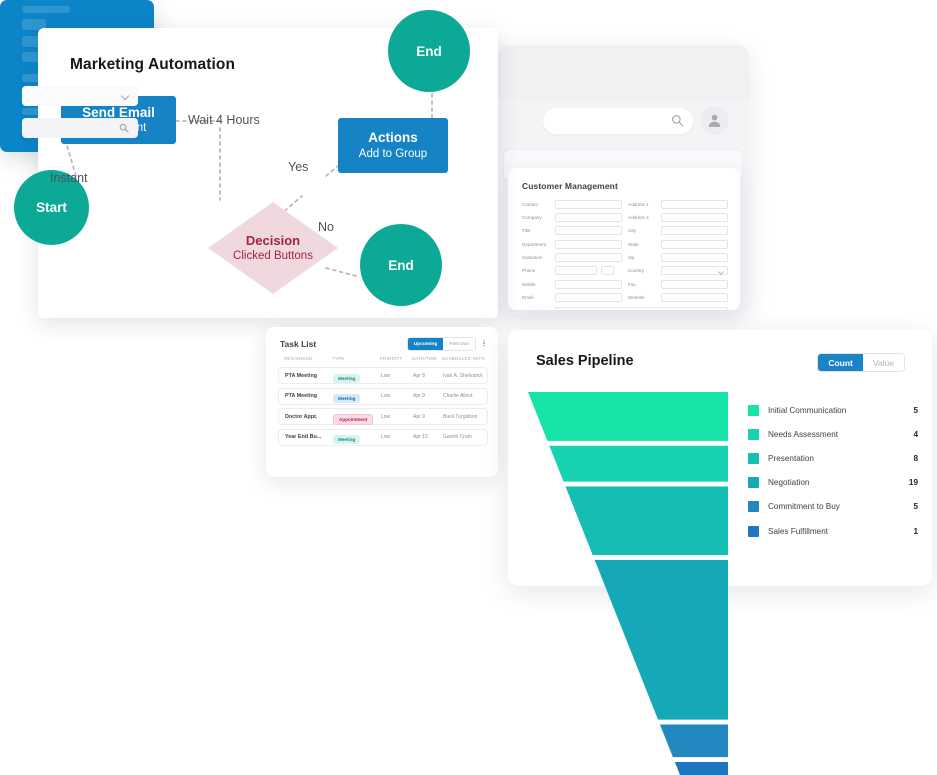  What do you see at coordinates (51, 207) in the screenshot?
I see `node-label: Start` at bounding box center [51, 207].